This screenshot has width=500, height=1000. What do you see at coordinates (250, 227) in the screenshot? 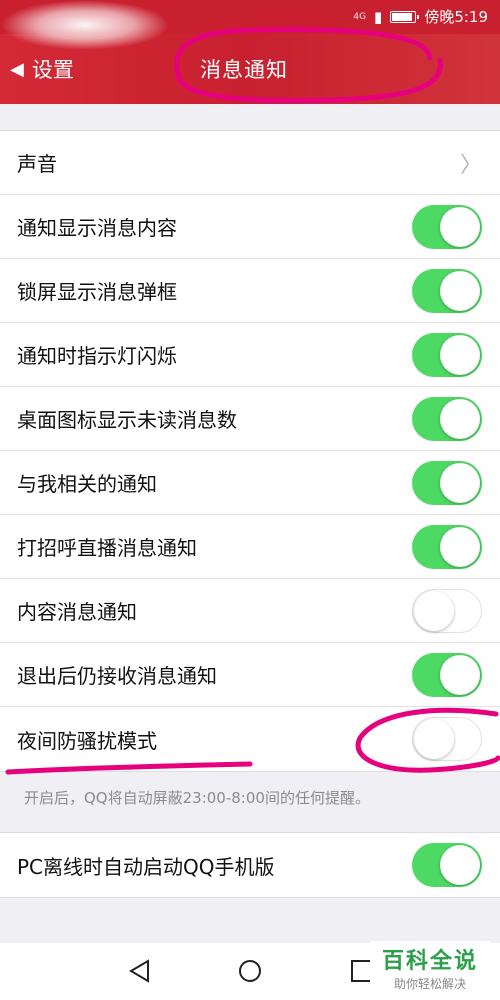
I see `setting-row: 通知显示消息内容` at bounding box center [250, 227].